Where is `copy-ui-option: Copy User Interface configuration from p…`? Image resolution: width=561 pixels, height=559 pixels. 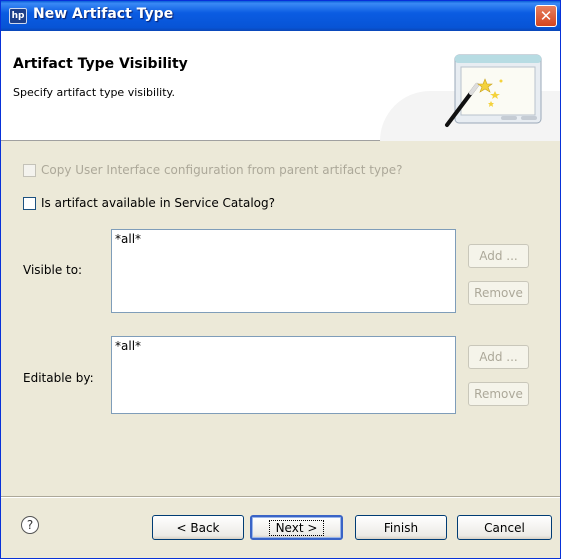
copy-ui-option: Copy User Interface configuration from p… is located at coordinates (212, 170).